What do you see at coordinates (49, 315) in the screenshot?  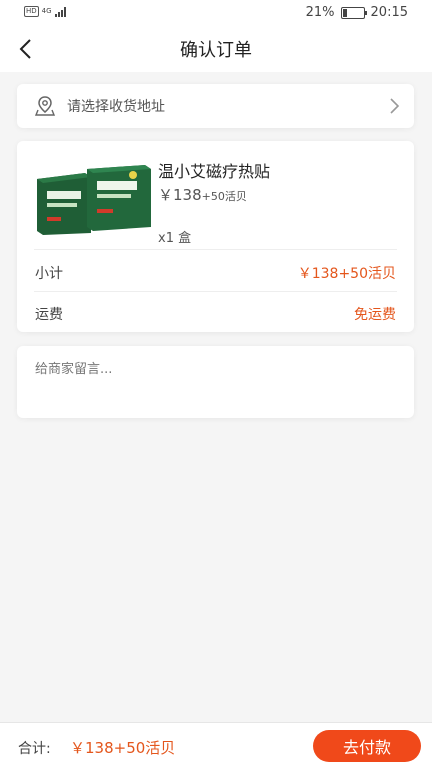 I see `shipping-label: 运费` at bounding box center [49, 315].